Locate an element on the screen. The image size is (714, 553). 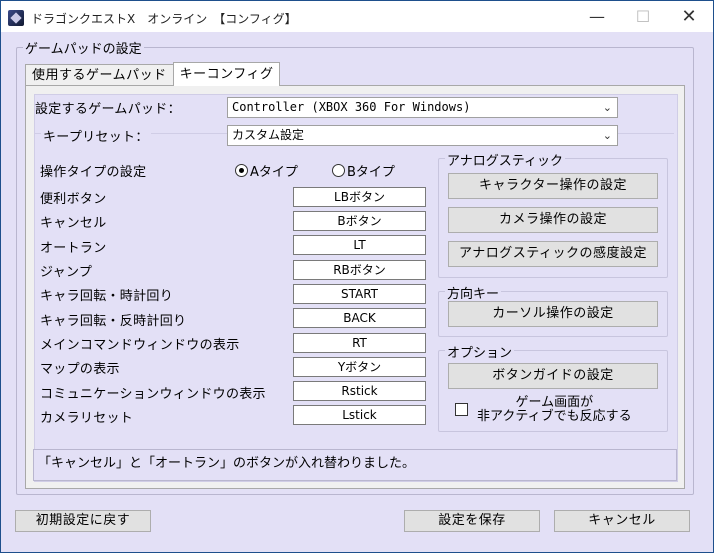
action-label: マップの表示 is located at coordinates (80, 369).